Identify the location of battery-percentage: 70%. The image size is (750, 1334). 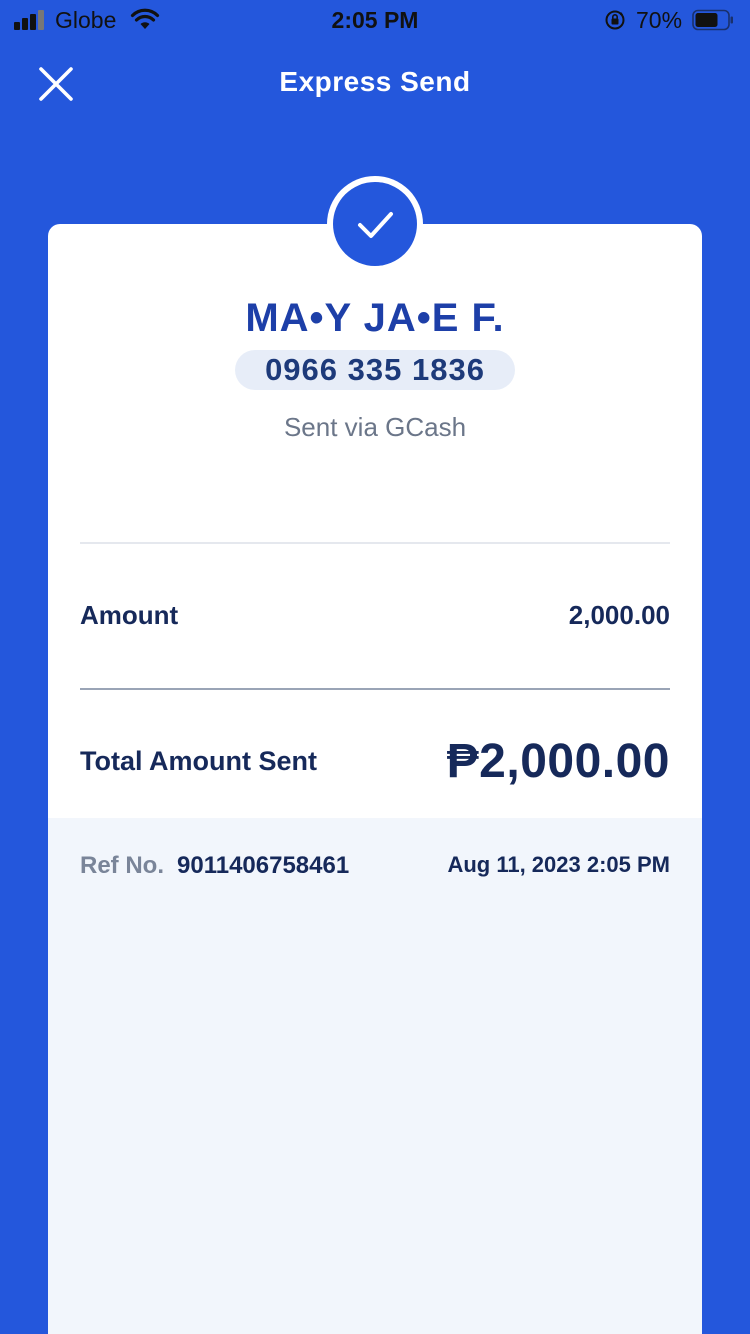
(659, 20).